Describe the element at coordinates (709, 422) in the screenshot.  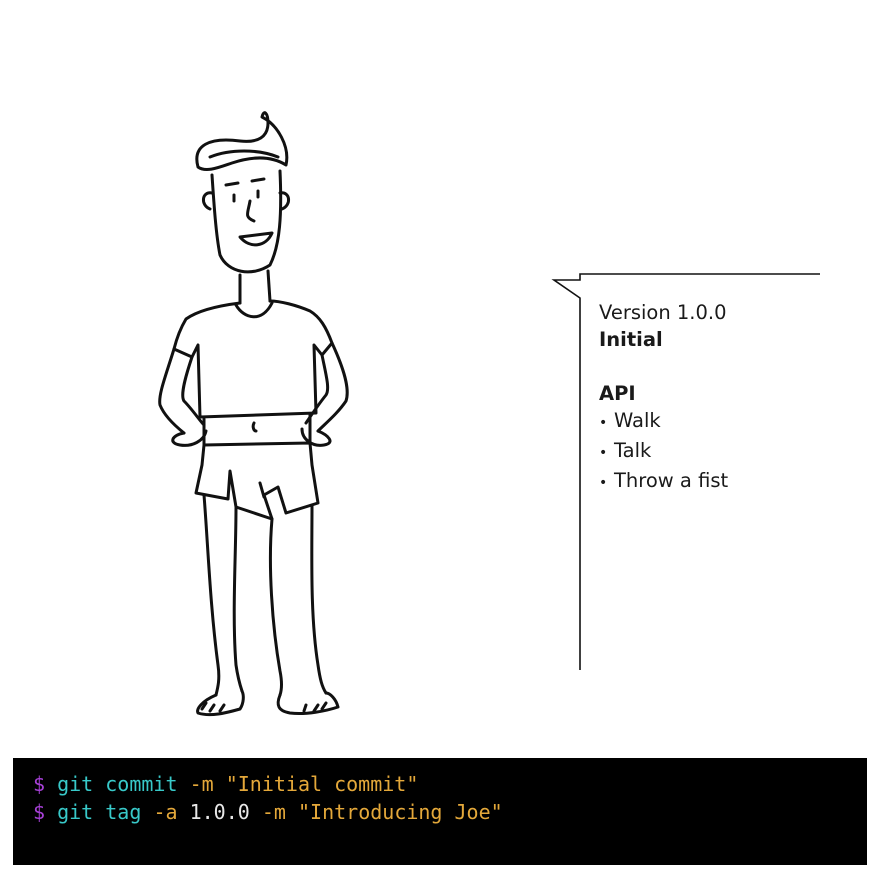
I see `api-item-walk: • Walk` at that location.